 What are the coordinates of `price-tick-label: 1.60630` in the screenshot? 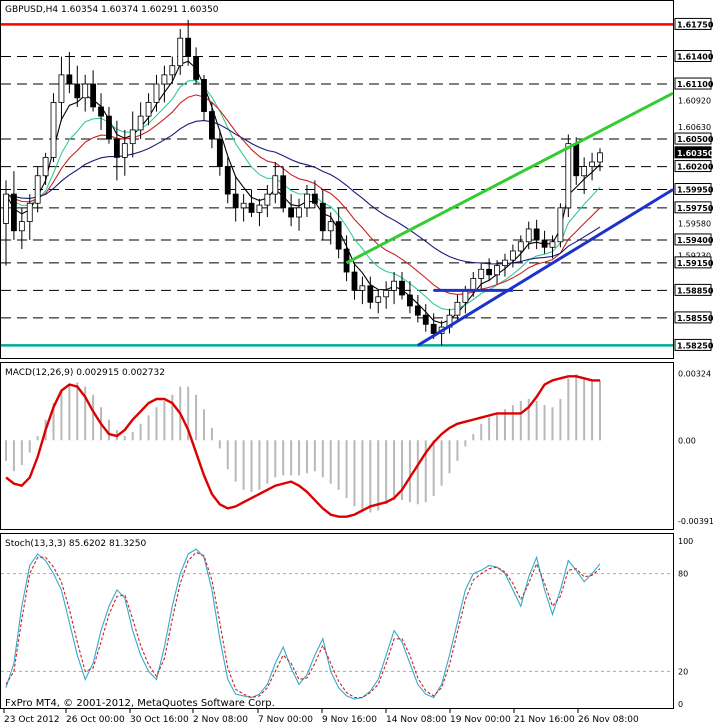 It's located at (694, 127).